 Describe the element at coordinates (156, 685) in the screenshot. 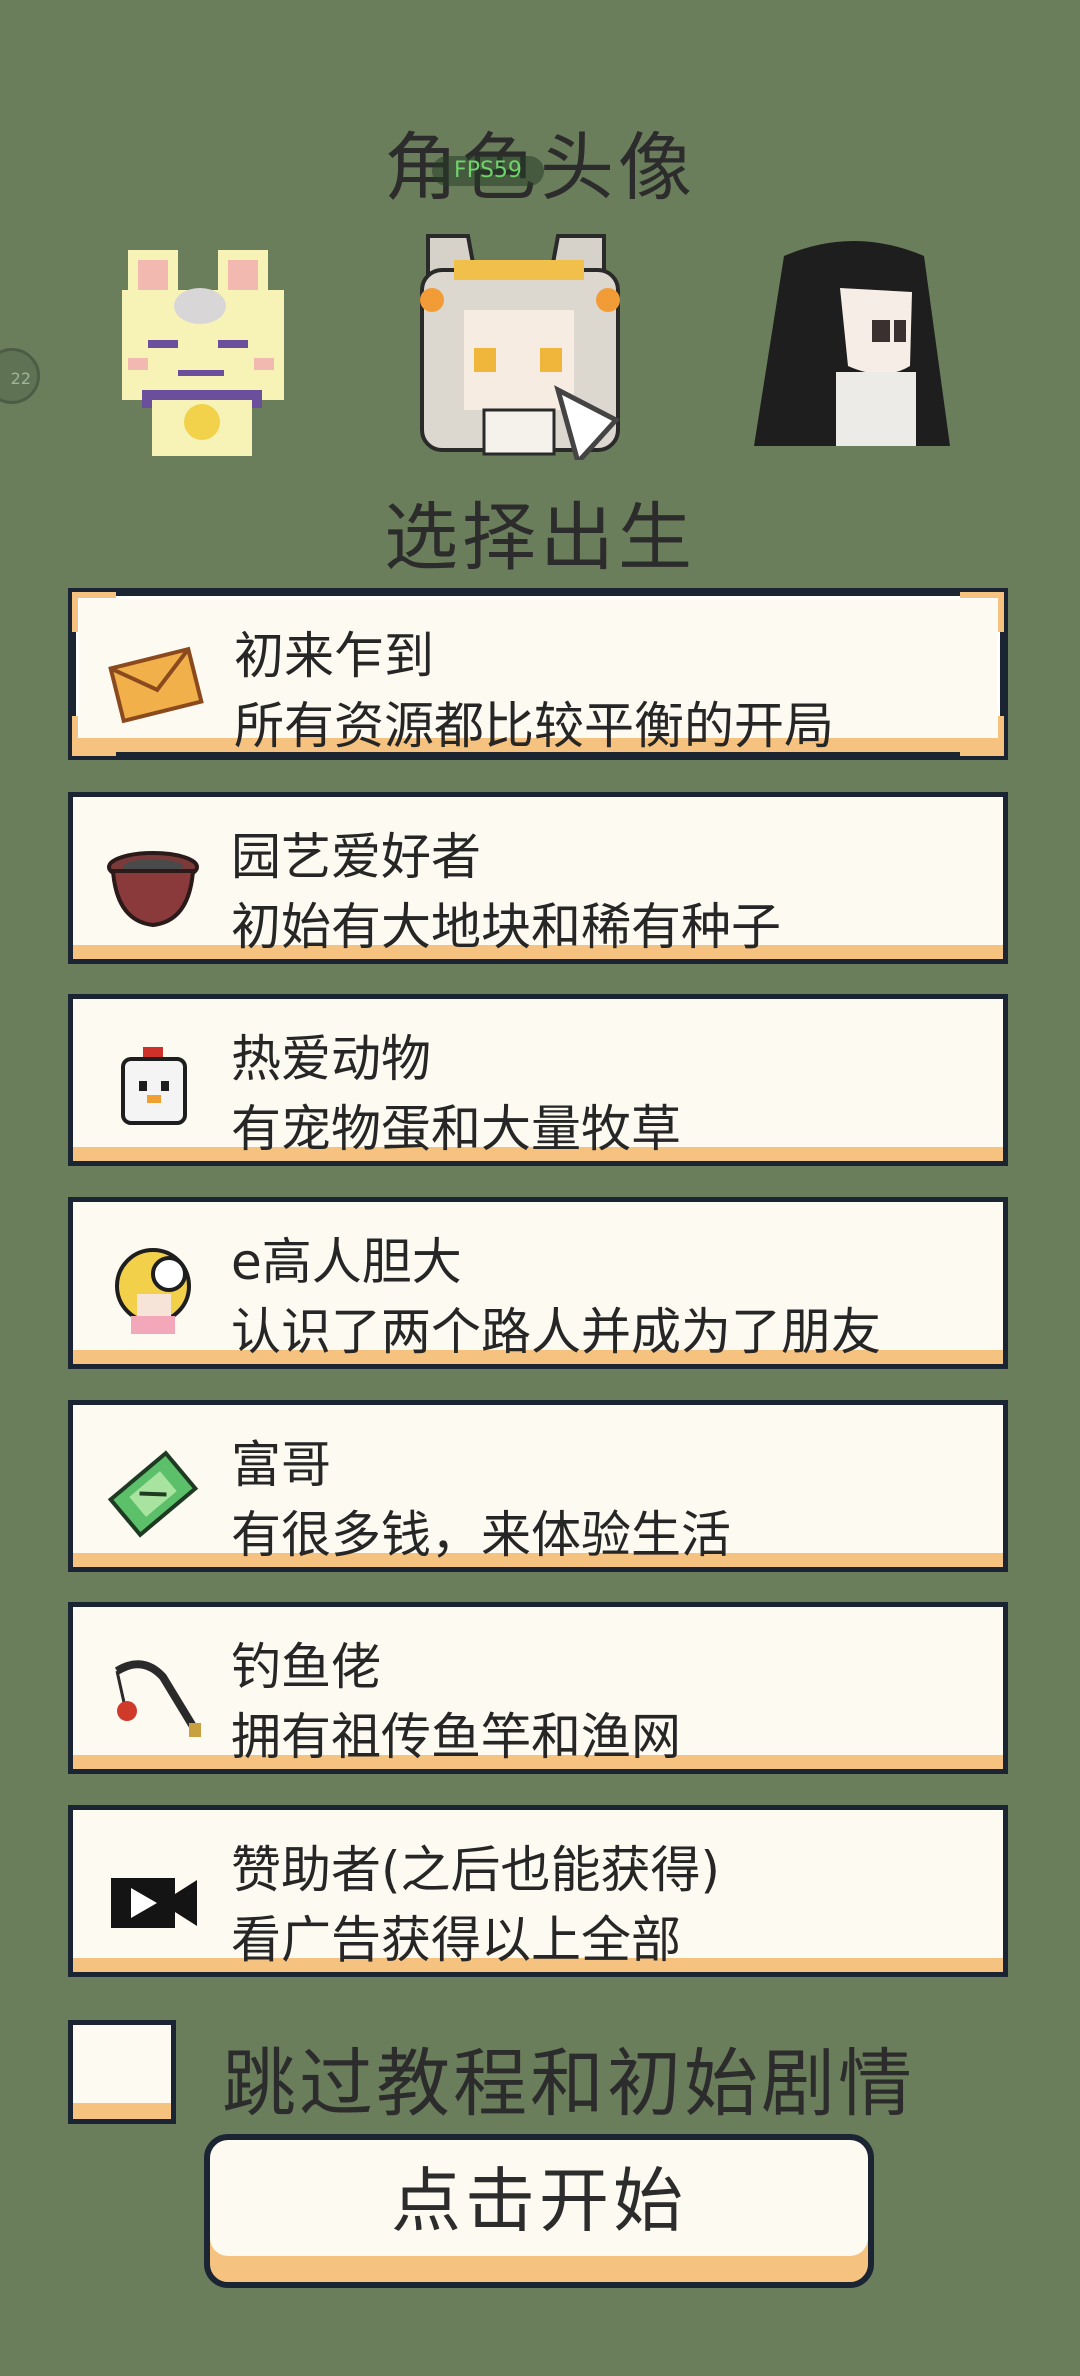

I see `envelope-icon` at that location.